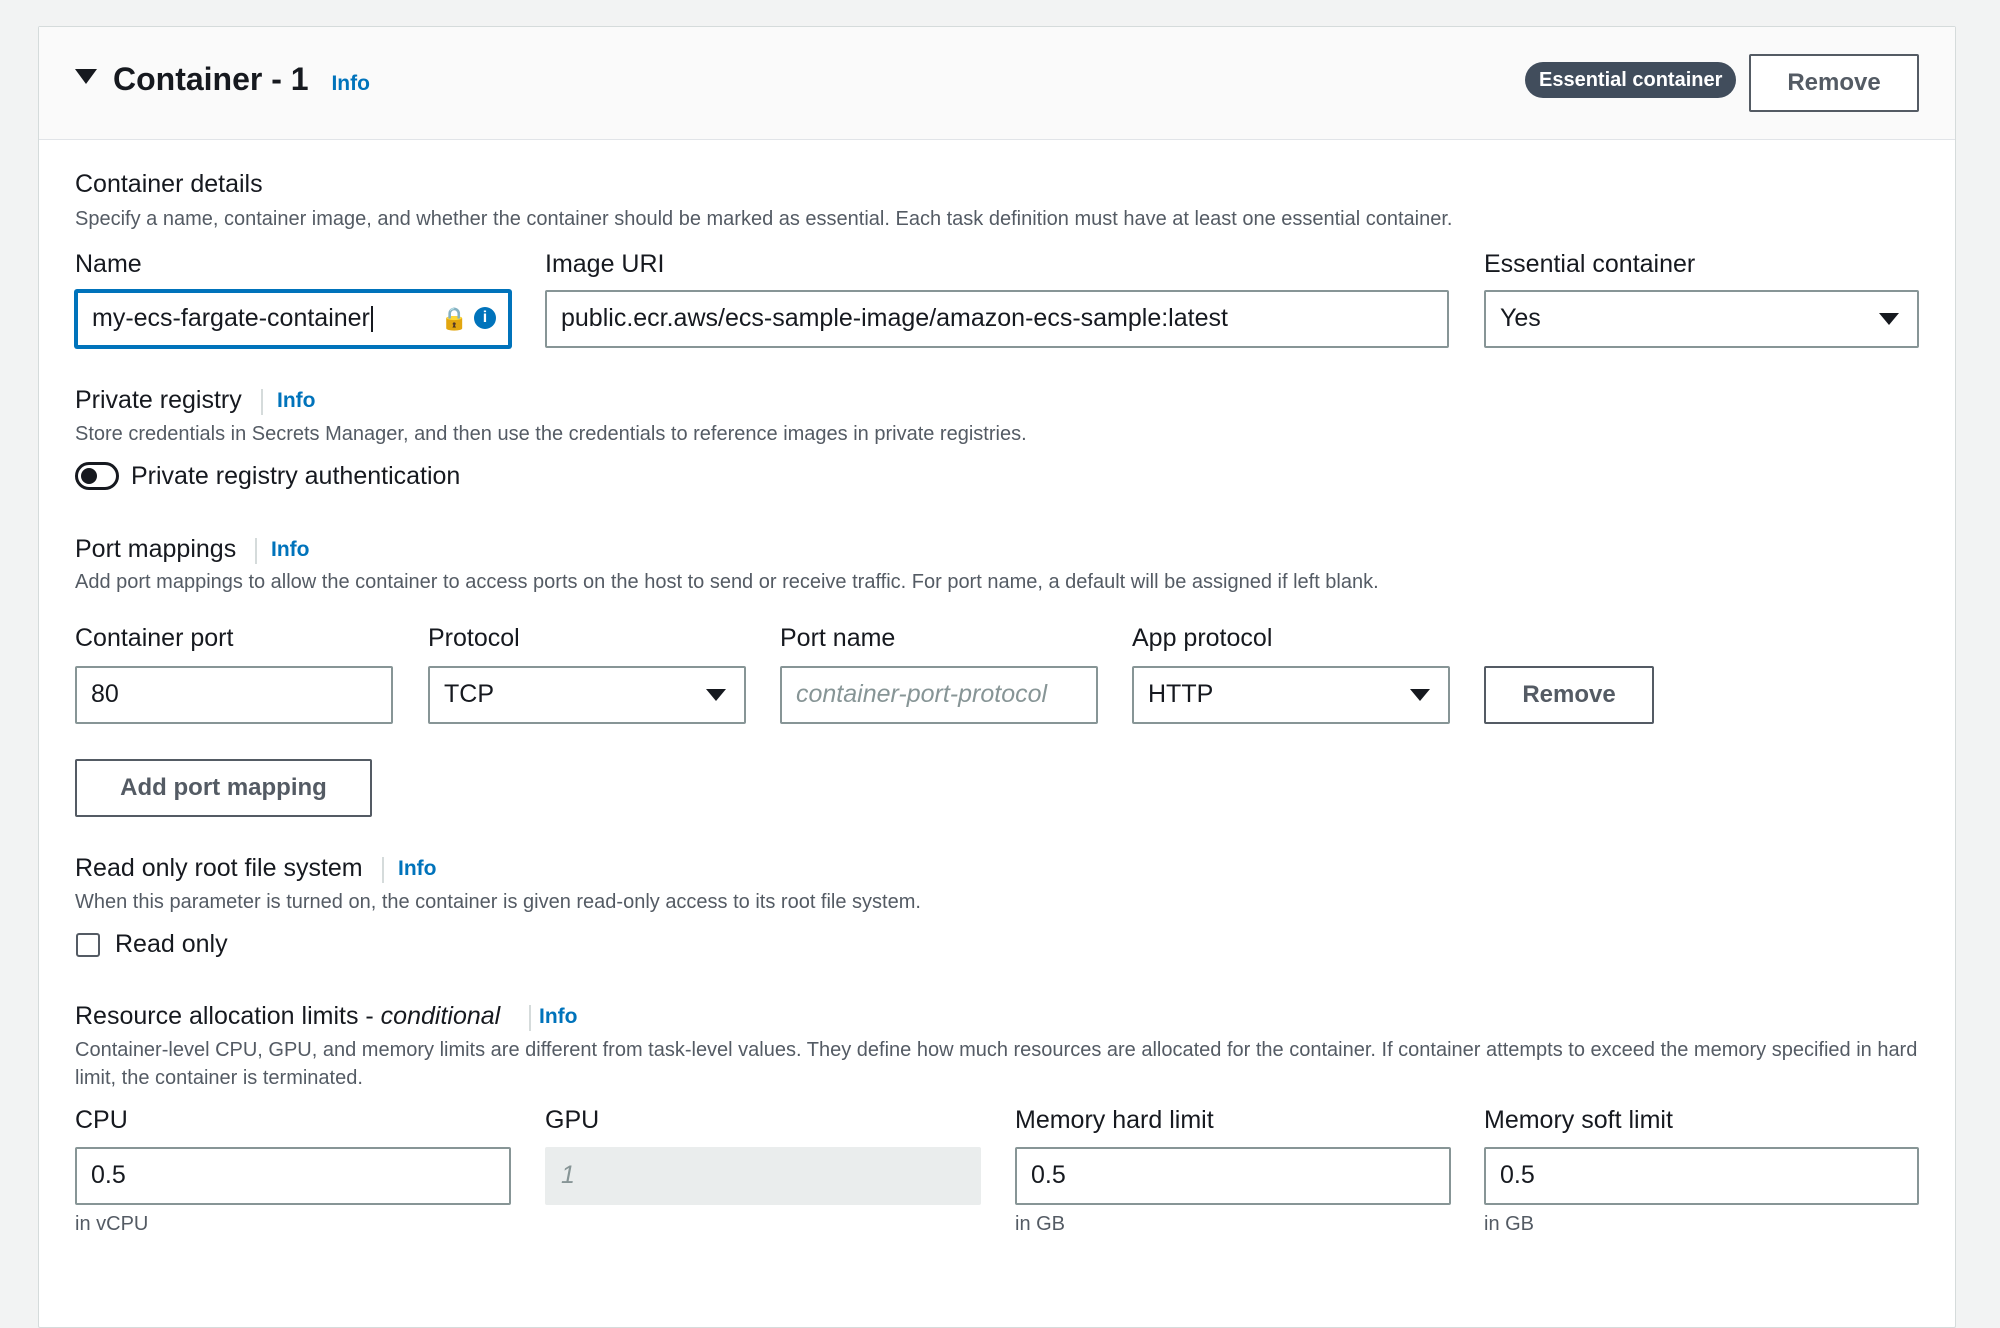 The image size is (2000, 1328). Describe the element at coordinates (154, 638) in the screenshot. I see `container-port-label: Container port` at that location.